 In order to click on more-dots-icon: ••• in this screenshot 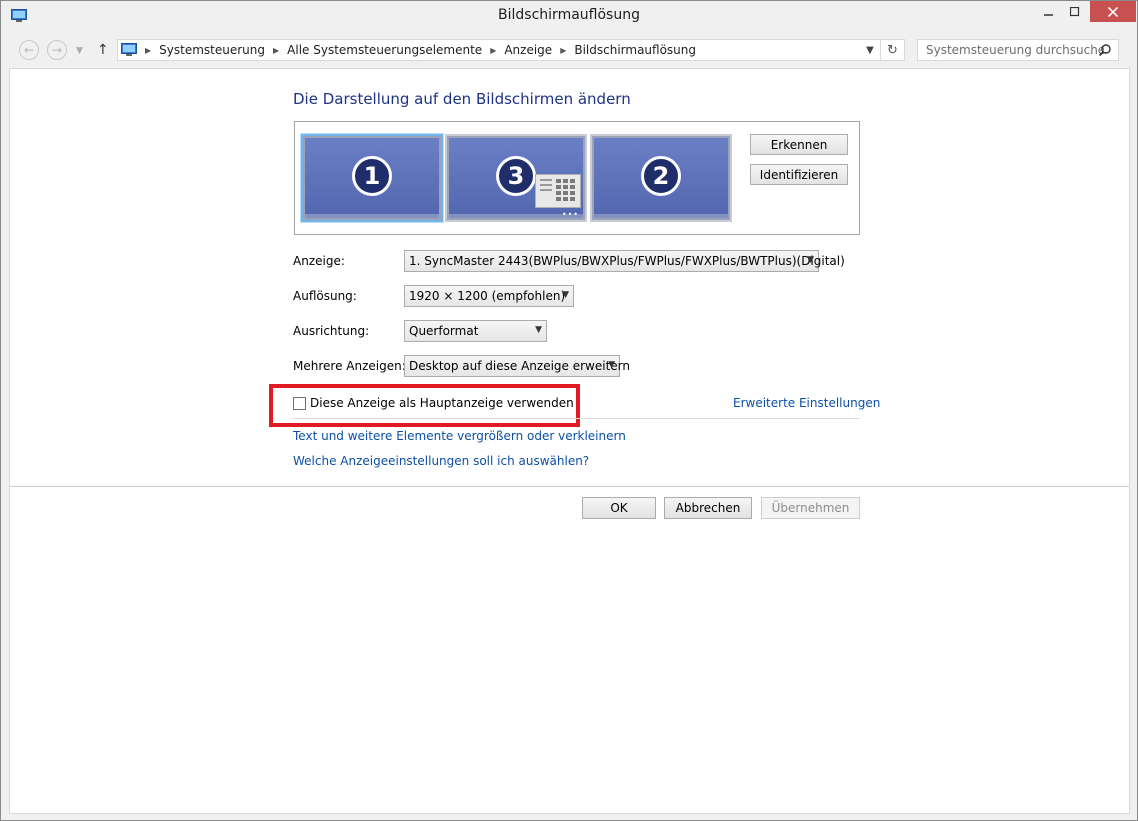, I will do `click(570, 214)`.